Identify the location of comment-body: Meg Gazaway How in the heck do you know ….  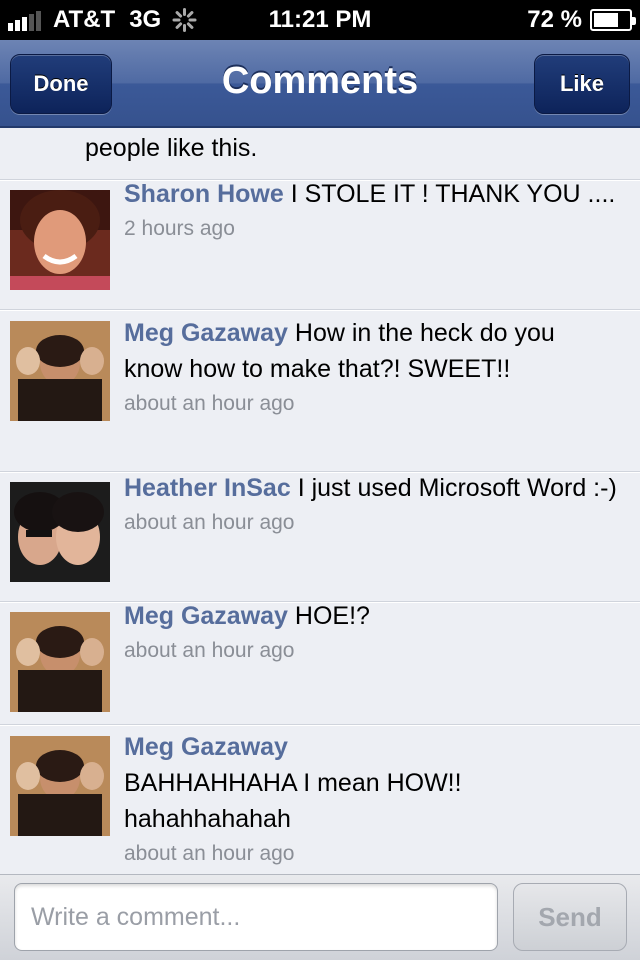
(372, 368).